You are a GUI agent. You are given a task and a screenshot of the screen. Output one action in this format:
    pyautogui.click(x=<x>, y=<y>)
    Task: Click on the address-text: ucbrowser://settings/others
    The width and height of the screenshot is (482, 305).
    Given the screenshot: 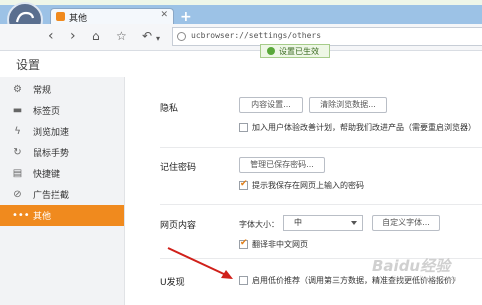 What is the action you would take?
    pyautogui.click(x=256, y=35)
    